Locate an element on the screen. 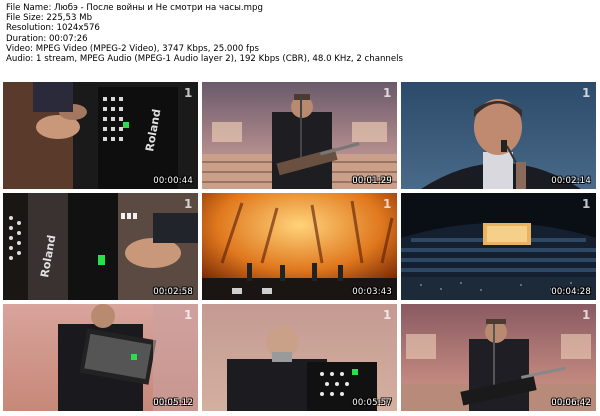  arena-wide-image is located at coordinates (498, 246).